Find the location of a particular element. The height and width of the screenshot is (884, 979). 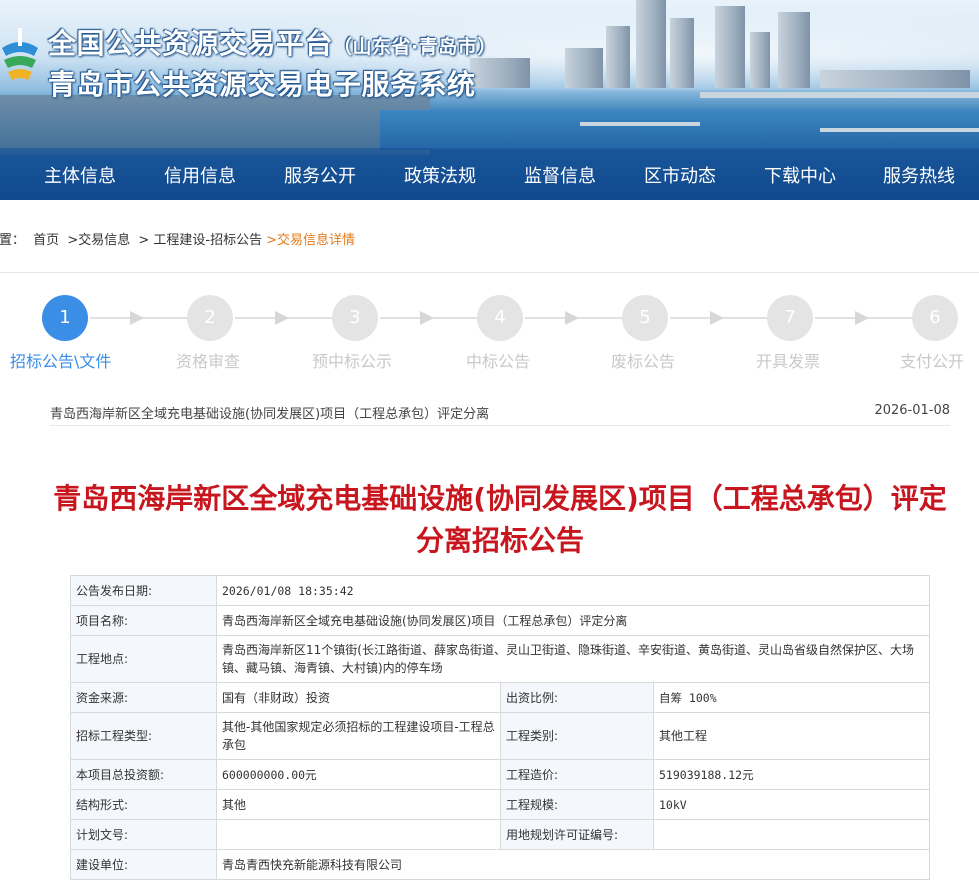

publish-date-value: 2026/01/08 18:35:42 is located at coordinates (573, 590).